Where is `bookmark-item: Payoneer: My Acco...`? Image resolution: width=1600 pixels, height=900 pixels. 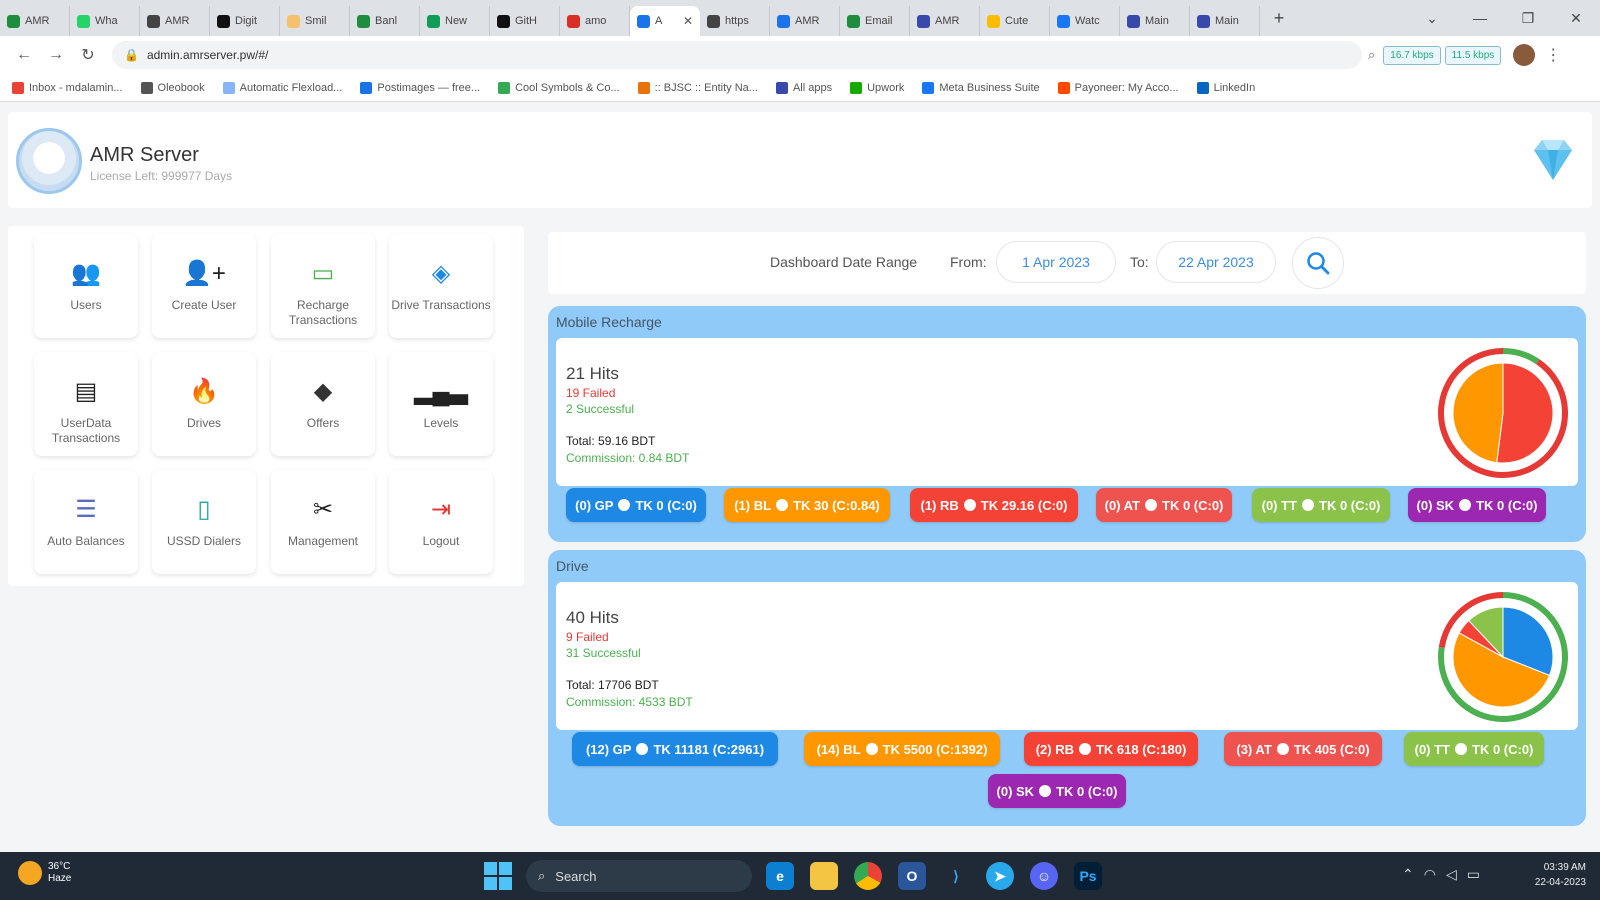 bookmark-item: Payoneer: My Acco... is located at coordinates (1118, 87).